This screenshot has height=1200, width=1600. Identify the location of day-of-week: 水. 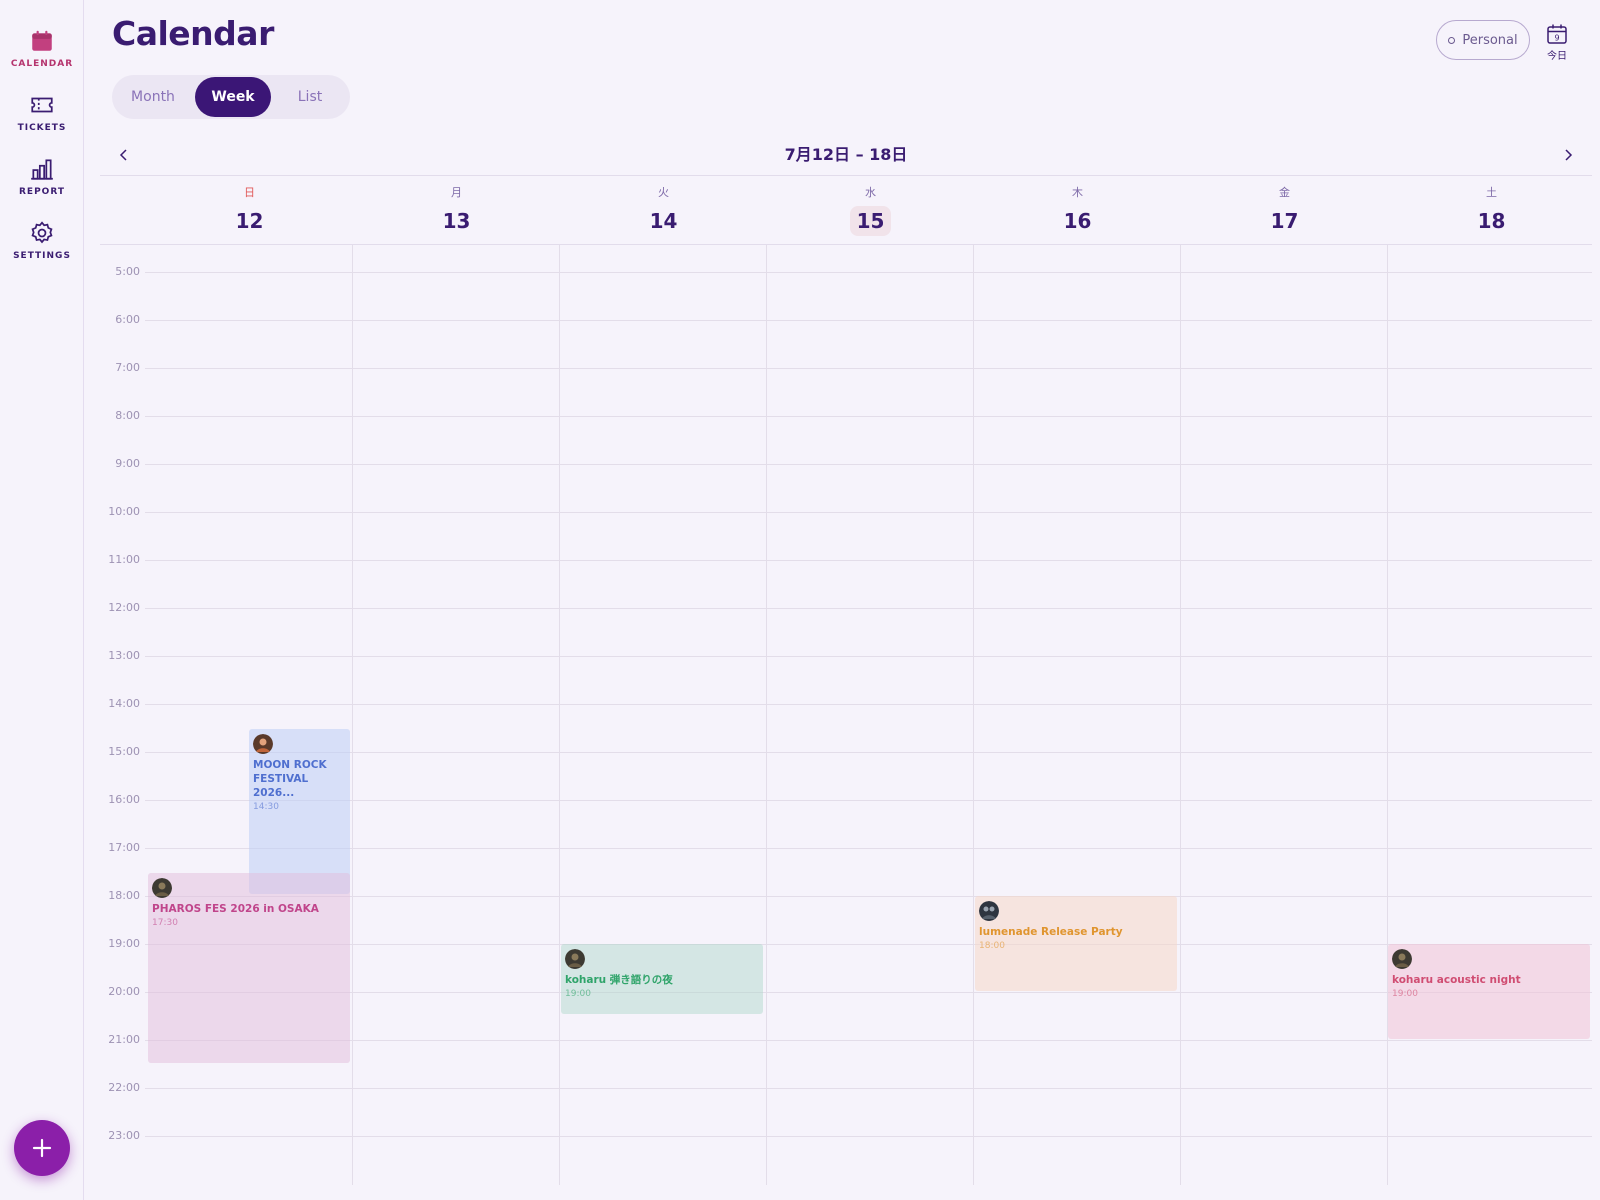
(870, 192).